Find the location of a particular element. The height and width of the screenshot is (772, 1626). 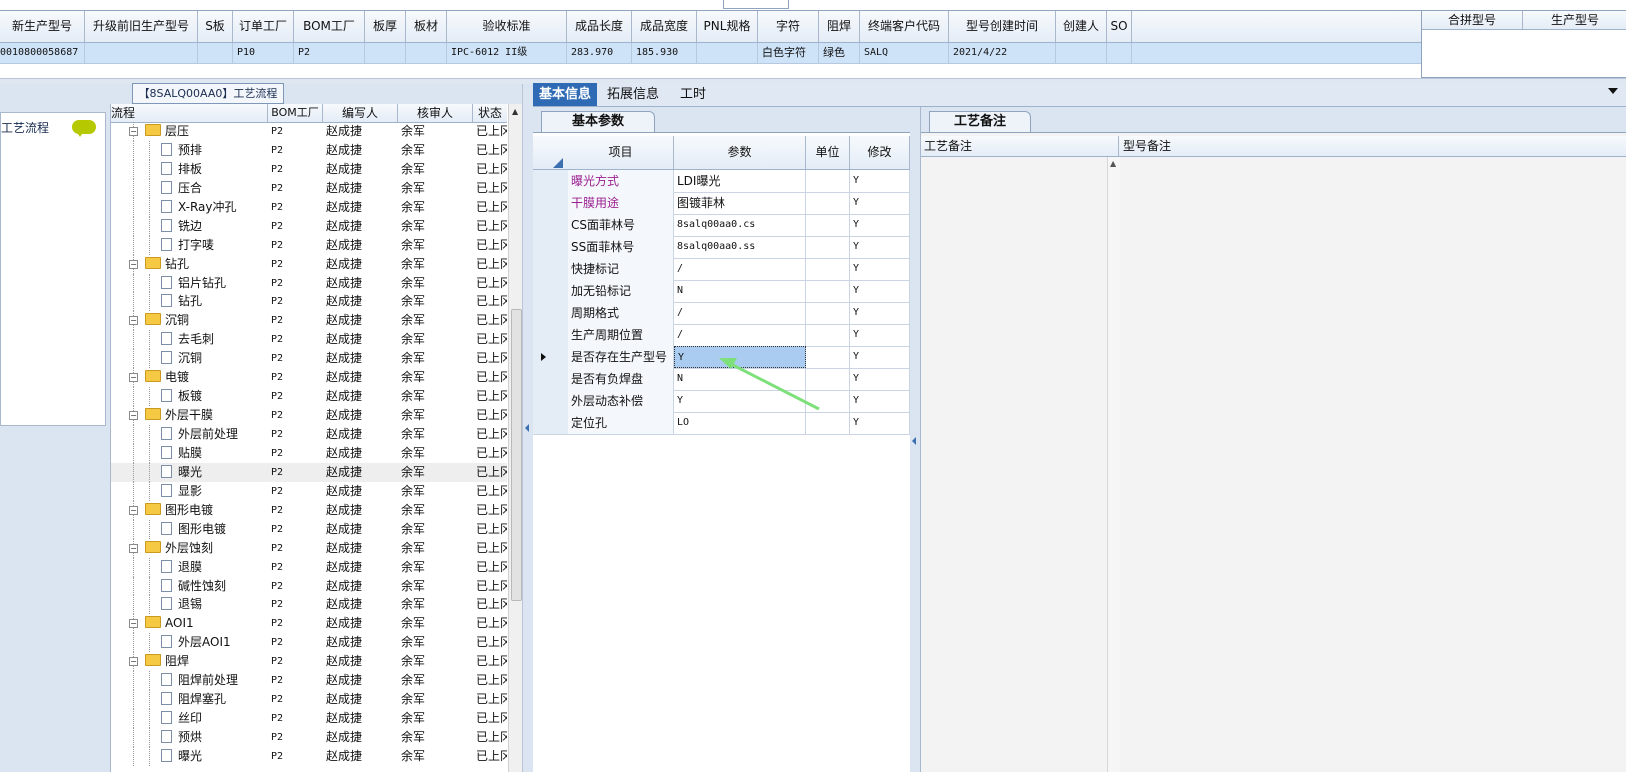

col-material: 板材 is located at coordinates (426, 26).